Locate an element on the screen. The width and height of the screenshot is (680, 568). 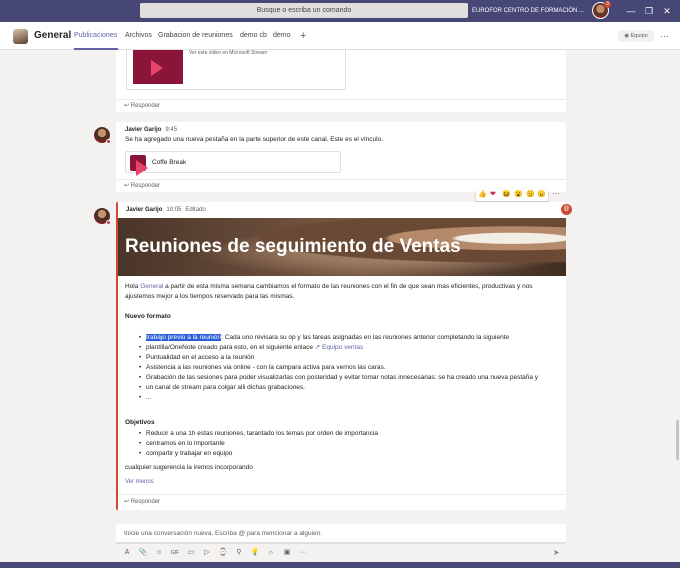
attachment-title: Coffe Break is located at coordinates (169, 162).